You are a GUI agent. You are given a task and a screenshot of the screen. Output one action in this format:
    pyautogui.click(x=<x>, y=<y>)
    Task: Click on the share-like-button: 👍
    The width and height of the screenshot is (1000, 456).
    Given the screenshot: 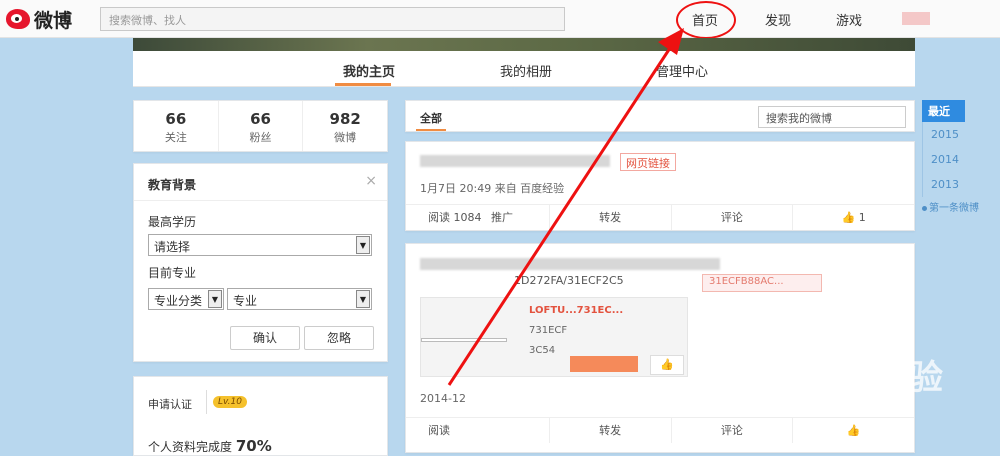 What is the action you would take?
    pyautogui.click(x=667, y=365)
    